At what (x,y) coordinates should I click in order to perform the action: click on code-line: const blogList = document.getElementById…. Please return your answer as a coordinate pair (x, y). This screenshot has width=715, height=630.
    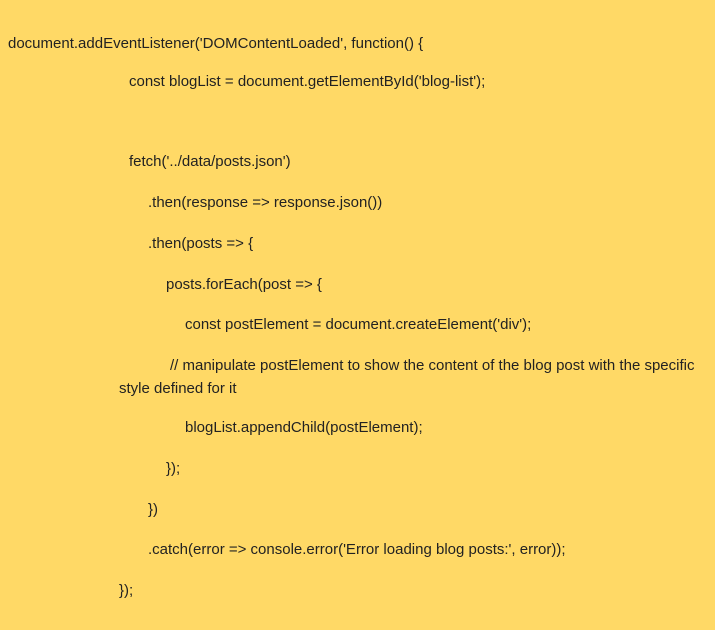
    Looking at the image, I should click on (307, 81).